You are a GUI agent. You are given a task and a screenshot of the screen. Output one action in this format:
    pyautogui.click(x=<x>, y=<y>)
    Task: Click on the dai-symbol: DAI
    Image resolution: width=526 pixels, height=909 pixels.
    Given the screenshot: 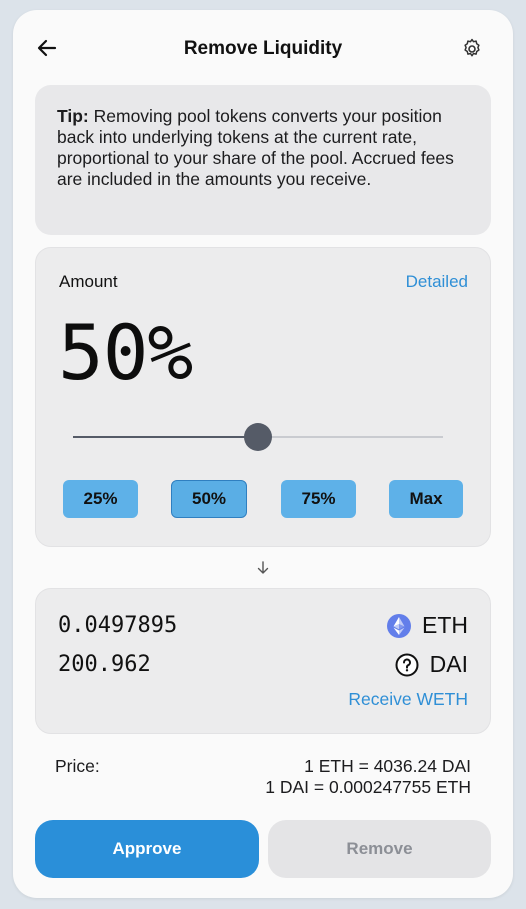 What is the action you would take?
    pyautogui.click(x=448, y=664)
    